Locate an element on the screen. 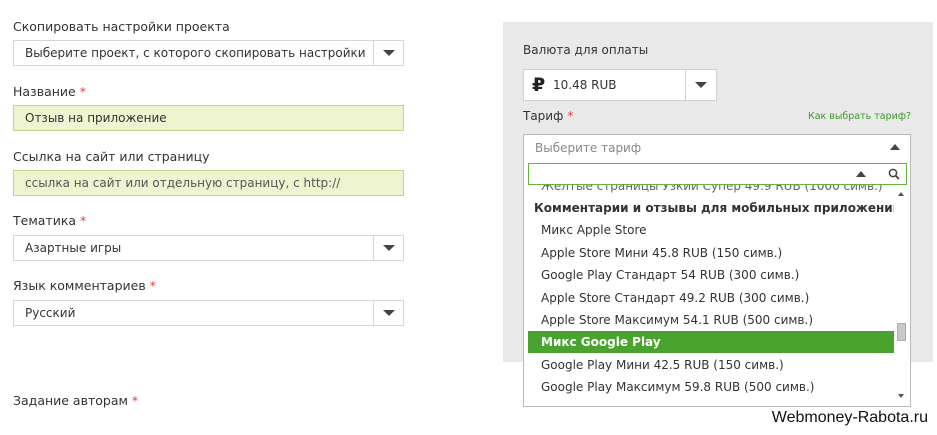 Image resolution: width=937 pixels, height=435 pixels. search-icon is located at coordinates (894, 174).